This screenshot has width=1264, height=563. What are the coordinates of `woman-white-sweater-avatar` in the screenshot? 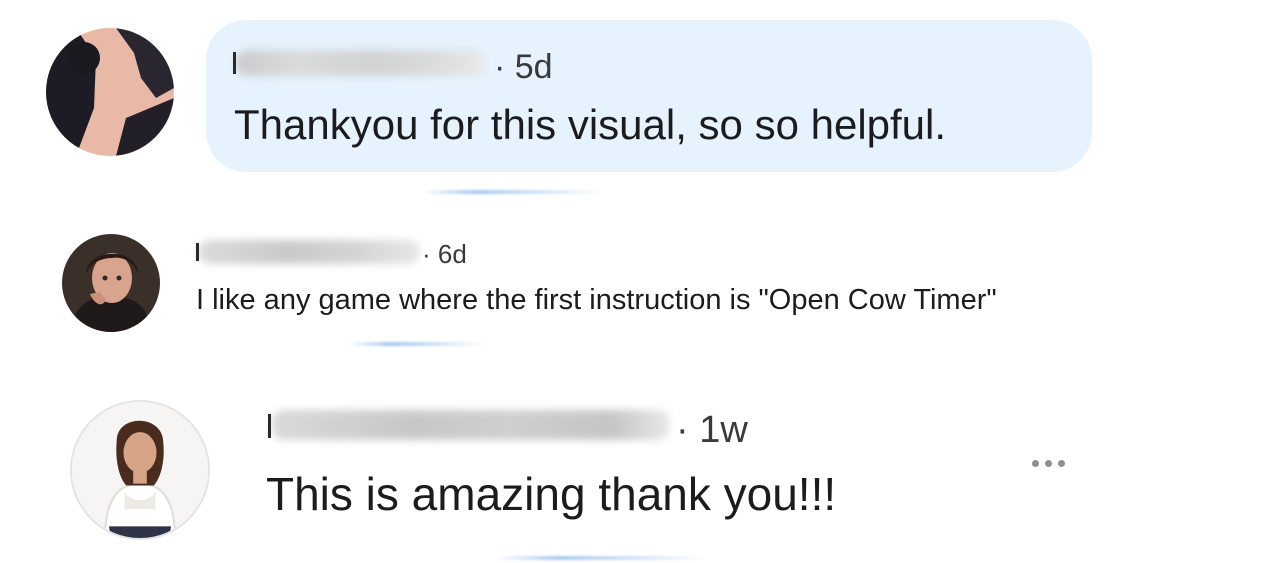 It's located at (140, 470).